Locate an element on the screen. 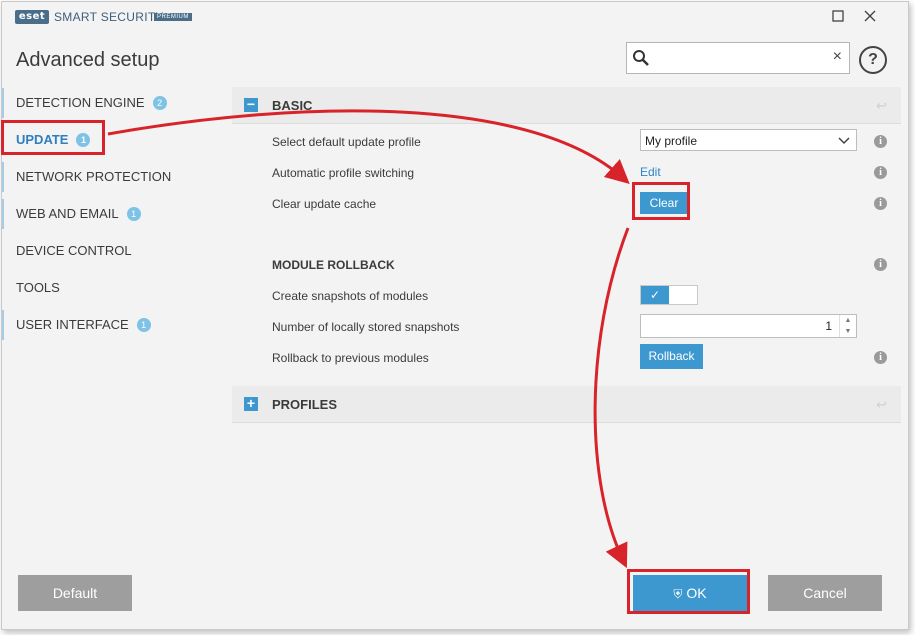  switching-label: Automatic profile switching is located at coordinates (343, 173).